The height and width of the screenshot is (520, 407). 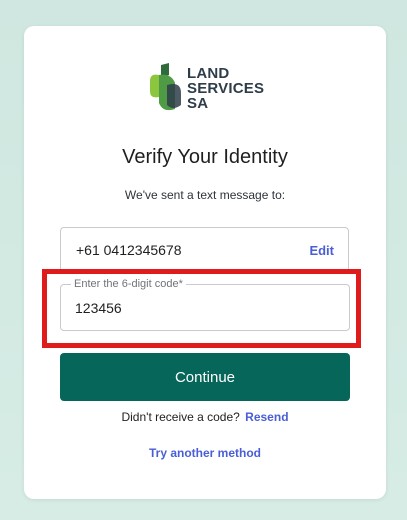 I want to click on try-another-method-link: Try another method, so click(x=205, y=453).